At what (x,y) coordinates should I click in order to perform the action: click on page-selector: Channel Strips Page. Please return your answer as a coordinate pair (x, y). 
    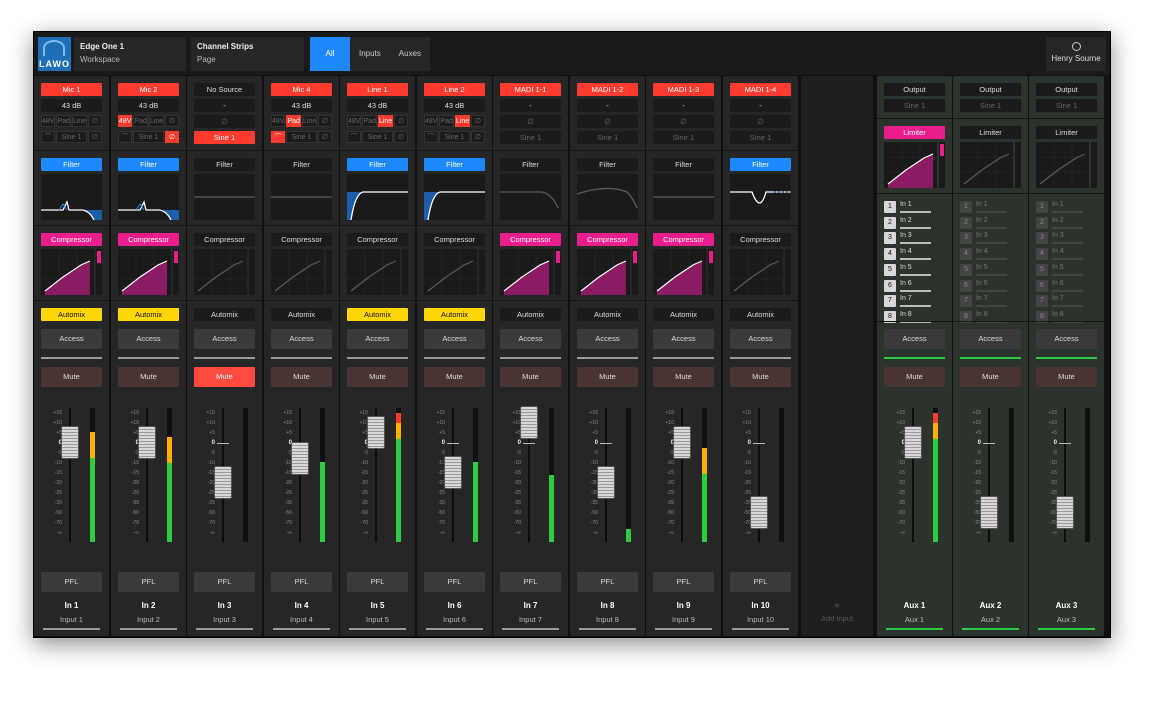
    Looking at the image, I should click on (247, 54).